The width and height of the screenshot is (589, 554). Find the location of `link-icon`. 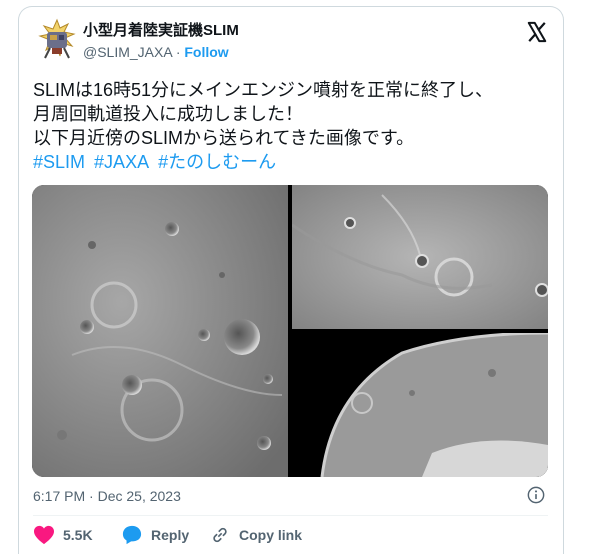

link-icon is located at coordinates (220, 535).